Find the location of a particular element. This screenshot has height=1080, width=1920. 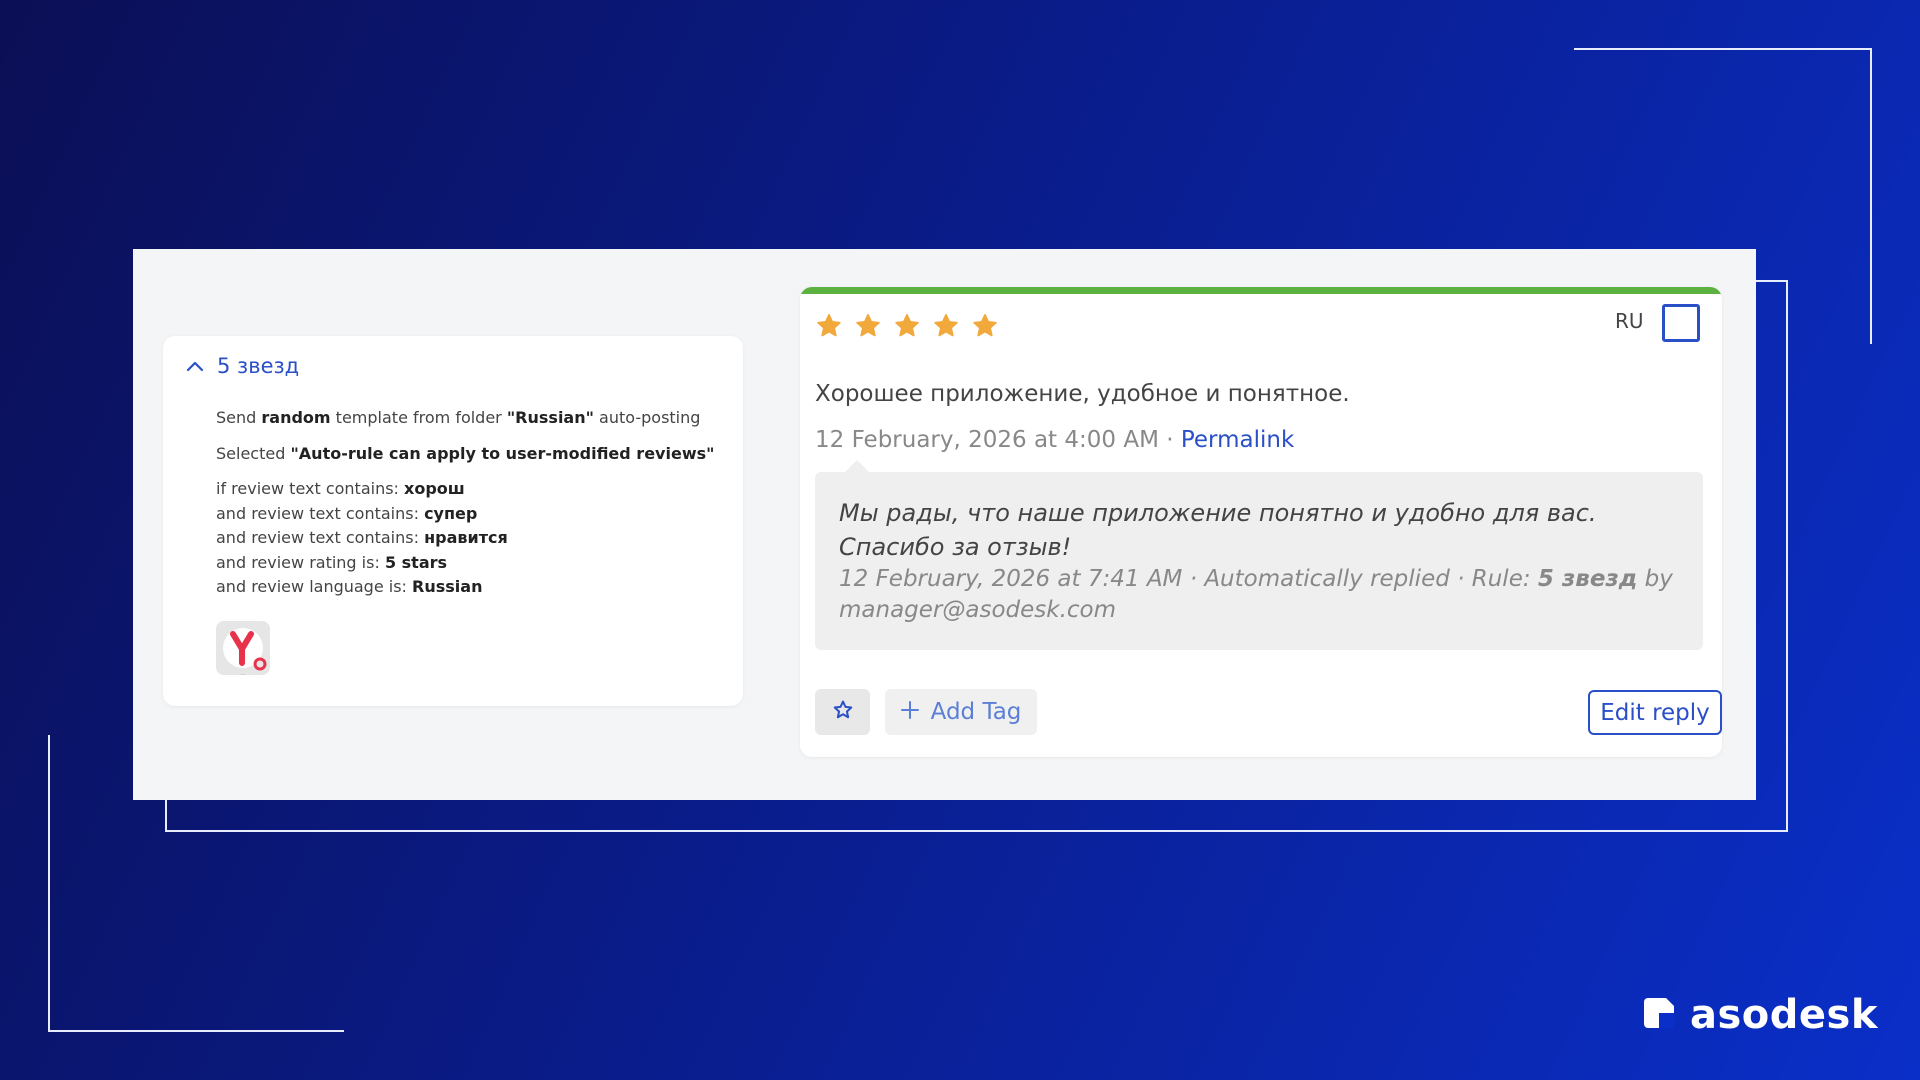

asodesk-logo-icon is located at coordinates (1659, 1015).